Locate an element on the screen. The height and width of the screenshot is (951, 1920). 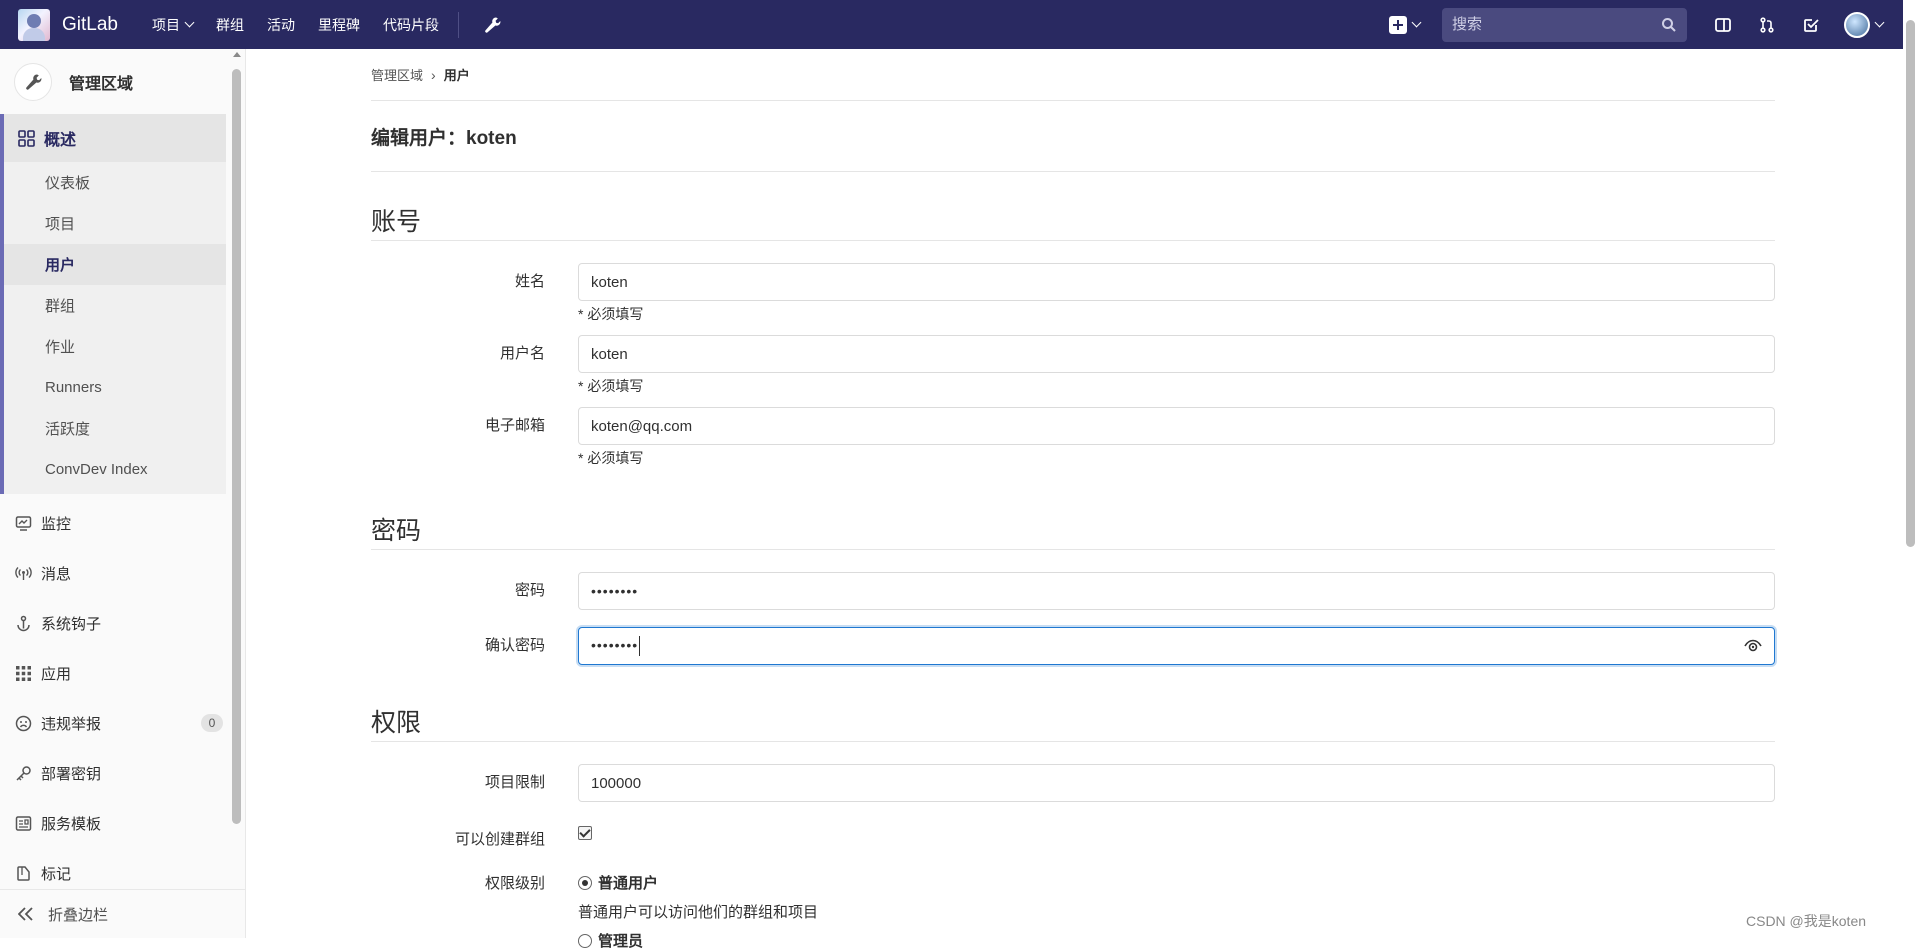
nav-snippets: 代码片段 is located at coordinates (411, 25).